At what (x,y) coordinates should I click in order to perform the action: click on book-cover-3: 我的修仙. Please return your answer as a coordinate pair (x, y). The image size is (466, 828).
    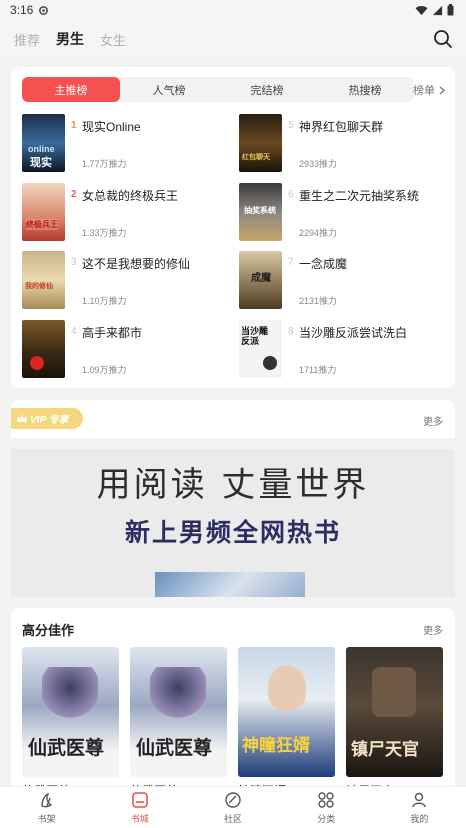
    Looking at the image, I should click on (43, 280).